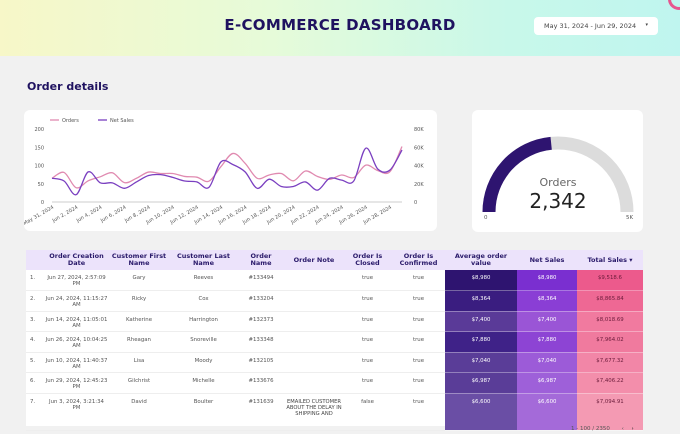 This screenshot has width=680, height=434. I want to click on y-left-tick: 200, so click(39, 130).